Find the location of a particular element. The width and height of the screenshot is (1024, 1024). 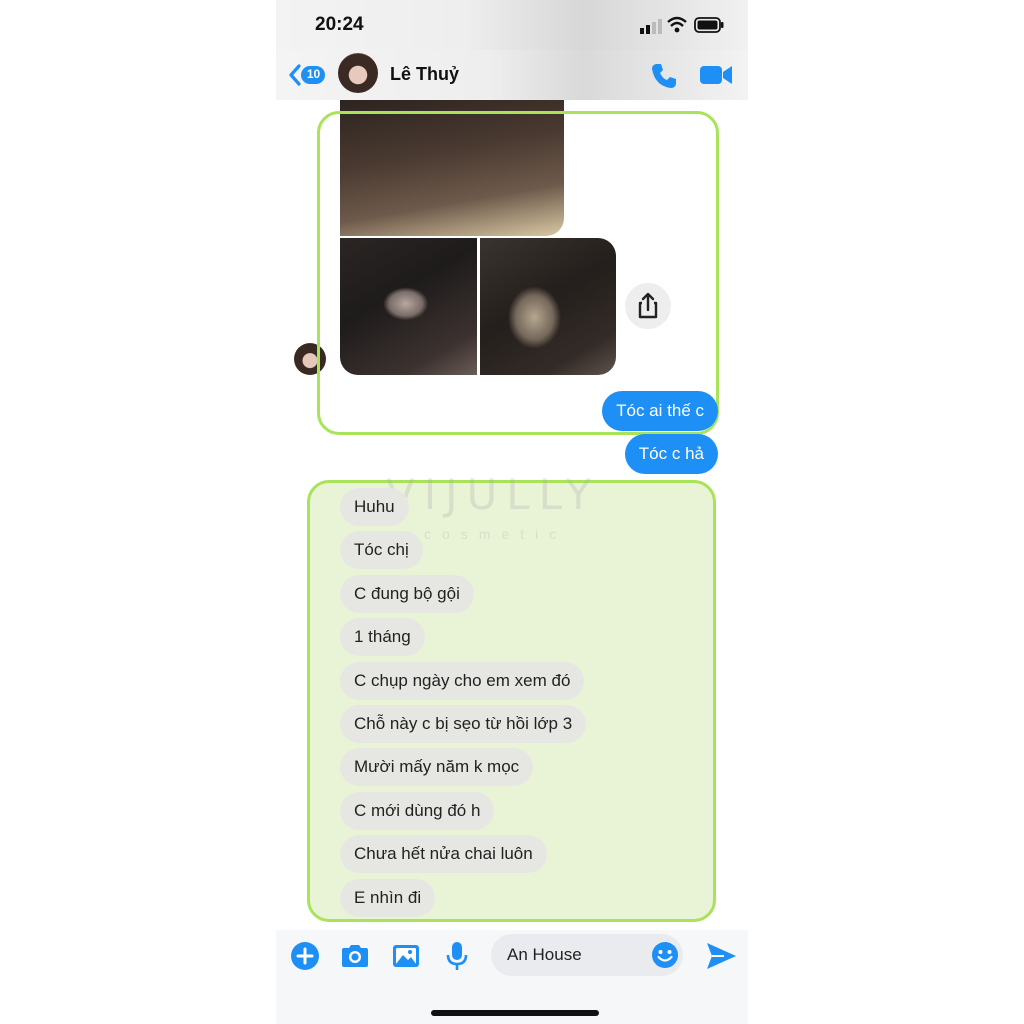

microphone-icon is located at coordinates (457, 956).